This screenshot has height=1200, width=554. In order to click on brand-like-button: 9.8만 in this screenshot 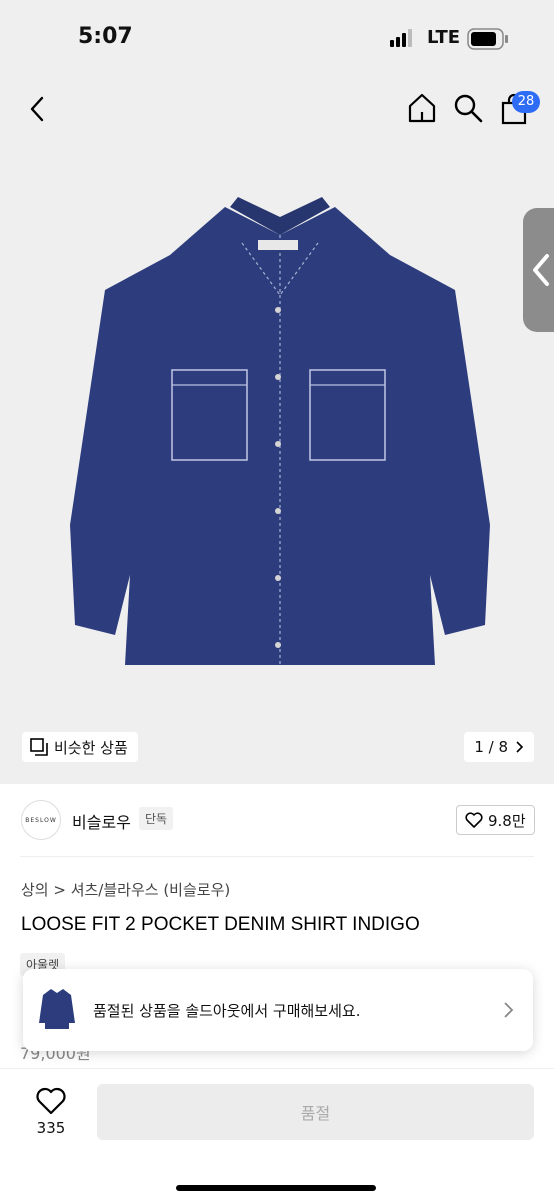, I will do `click(495, 820)`.